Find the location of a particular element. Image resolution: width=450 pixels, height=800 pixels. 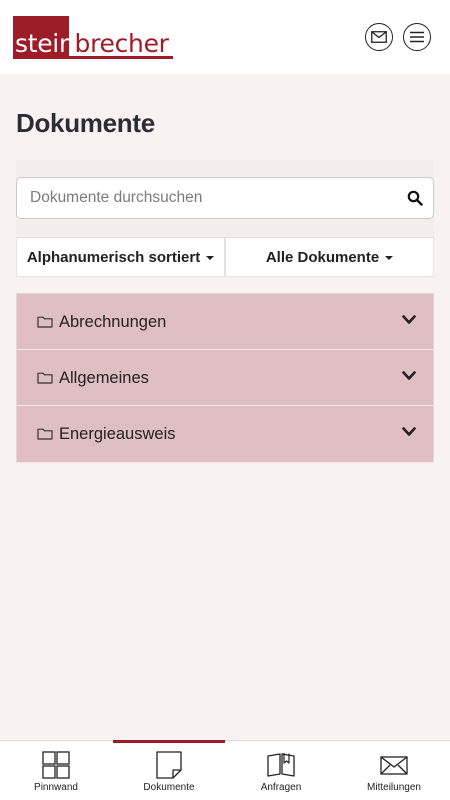

menu-button is located at coordinates (417, 37).